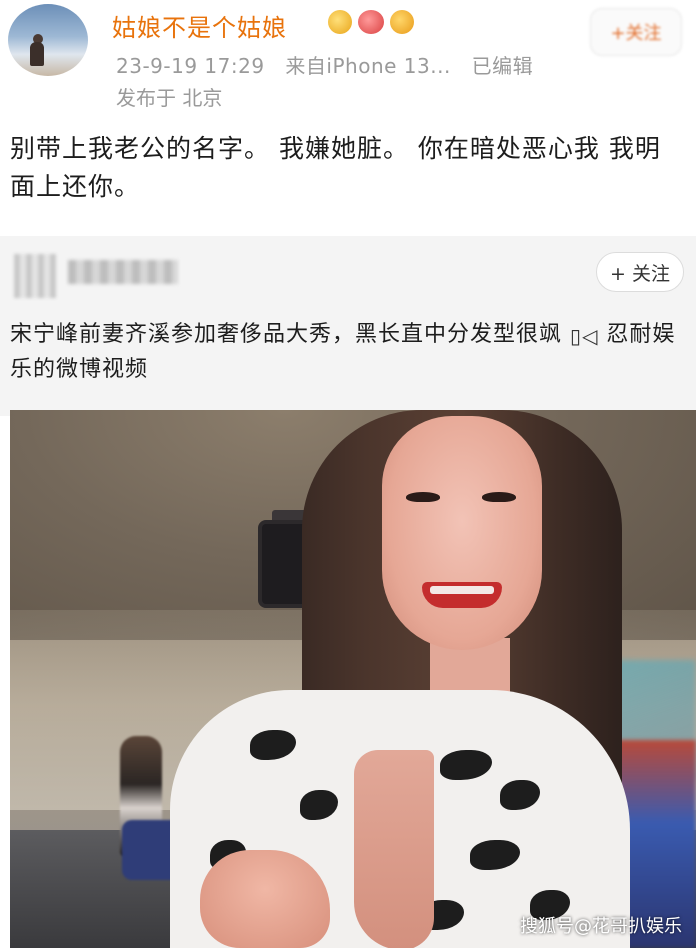  What do you see at coordinates (601, 926) in the screenshot?
I see `source-watermark: 搜狐号@花哥扒娱乐` at bounding box center [601, 926].